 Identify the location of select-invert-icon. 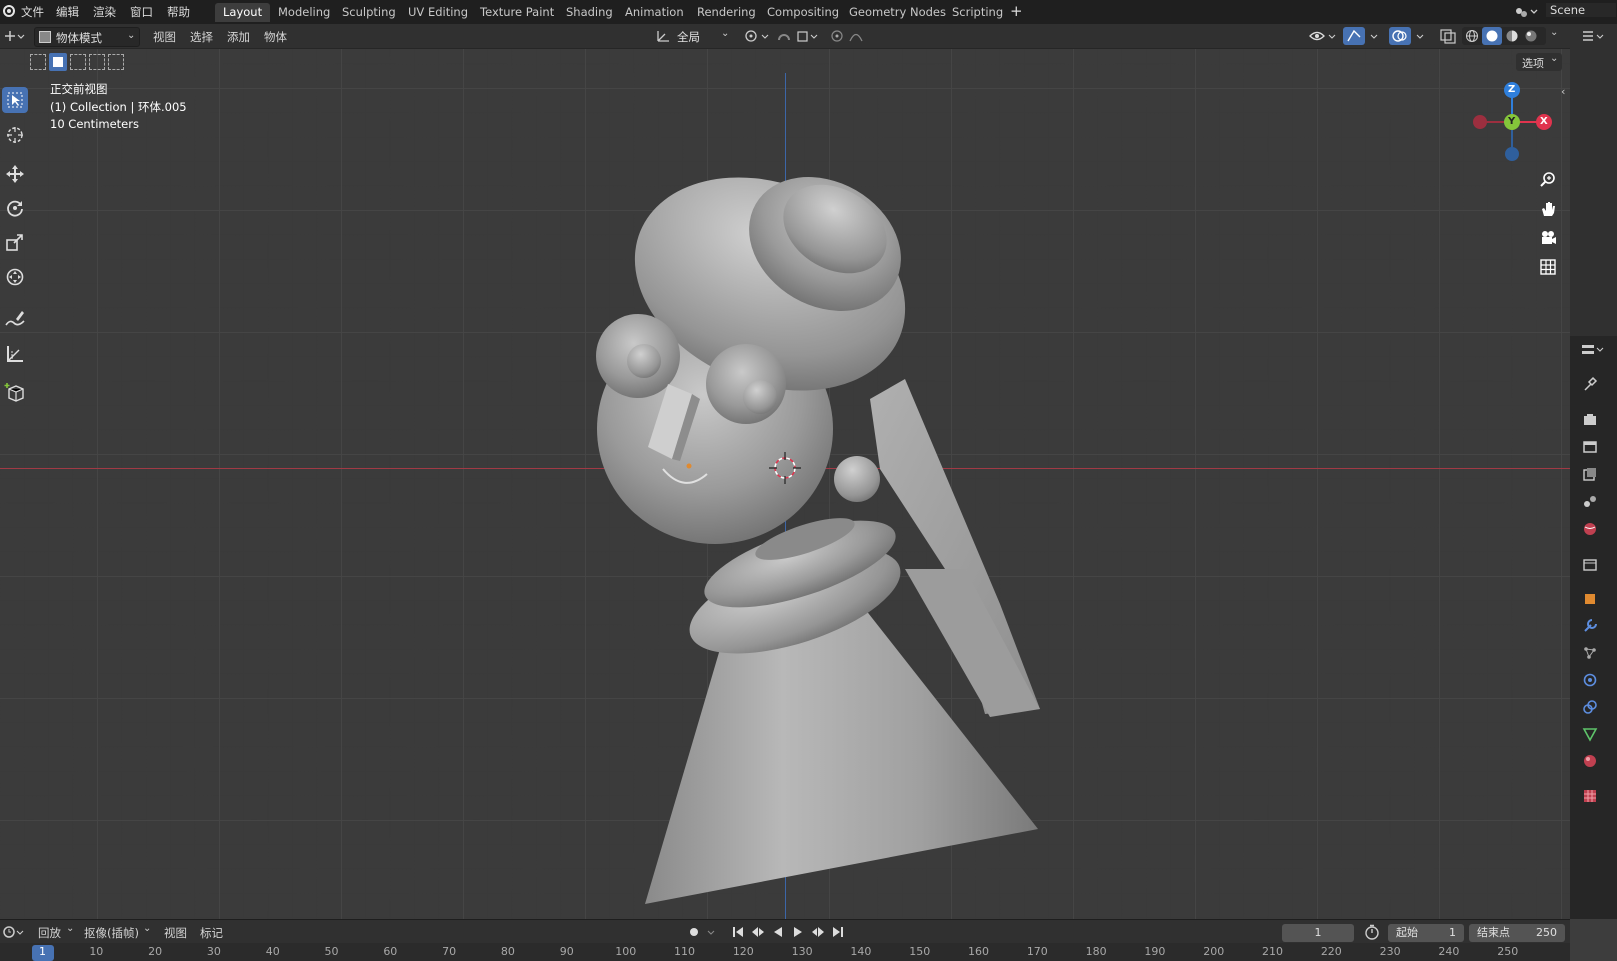
(97, 62).